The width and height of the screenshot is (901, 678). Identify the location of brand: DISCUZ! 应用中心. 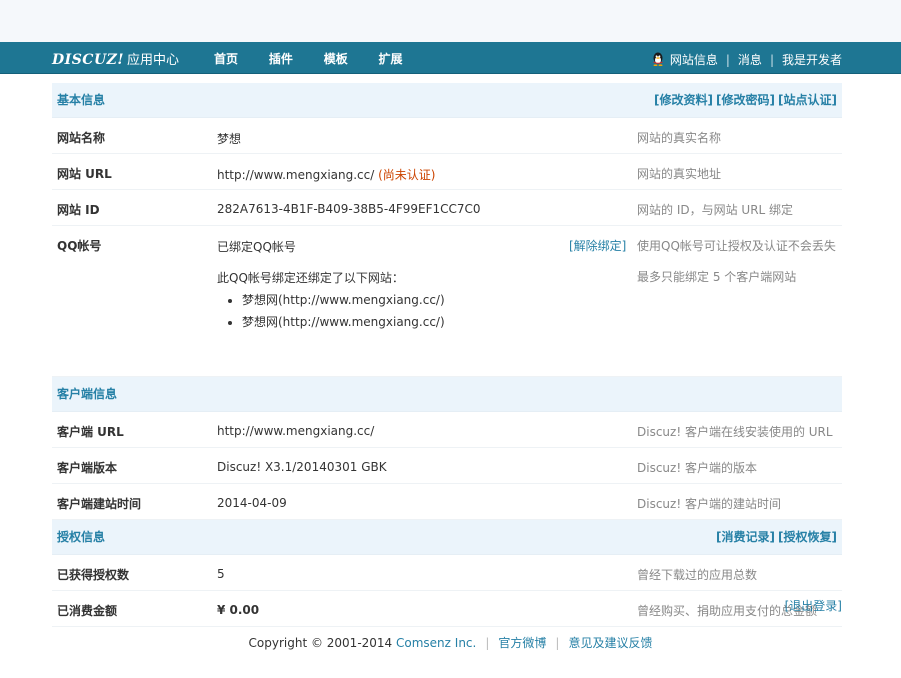
(116, 58).